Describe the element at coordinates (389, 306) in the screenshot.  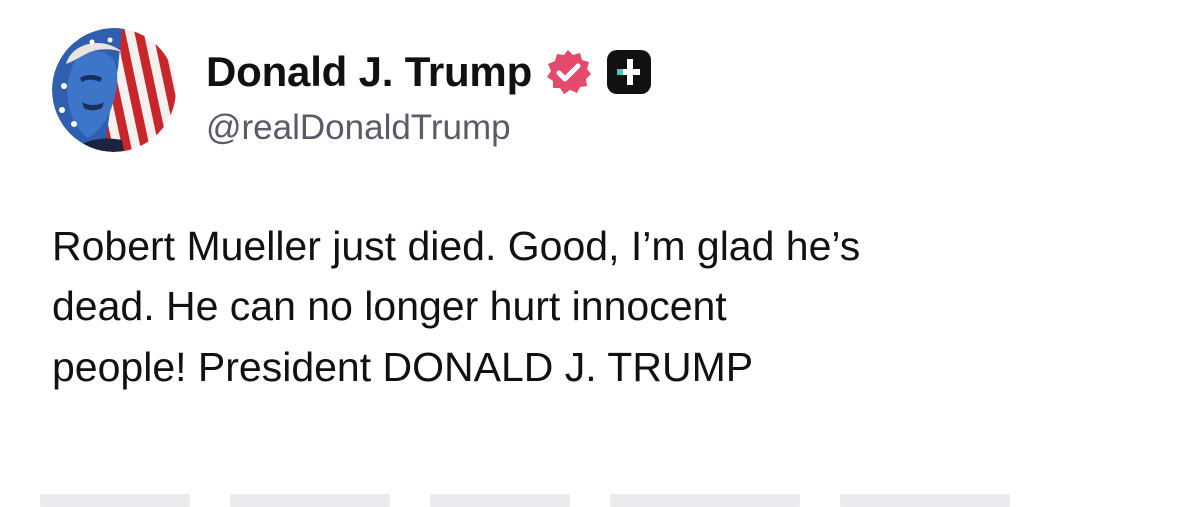
I see `post-text-line: dead. He can no longer hurt innocent` at that location.